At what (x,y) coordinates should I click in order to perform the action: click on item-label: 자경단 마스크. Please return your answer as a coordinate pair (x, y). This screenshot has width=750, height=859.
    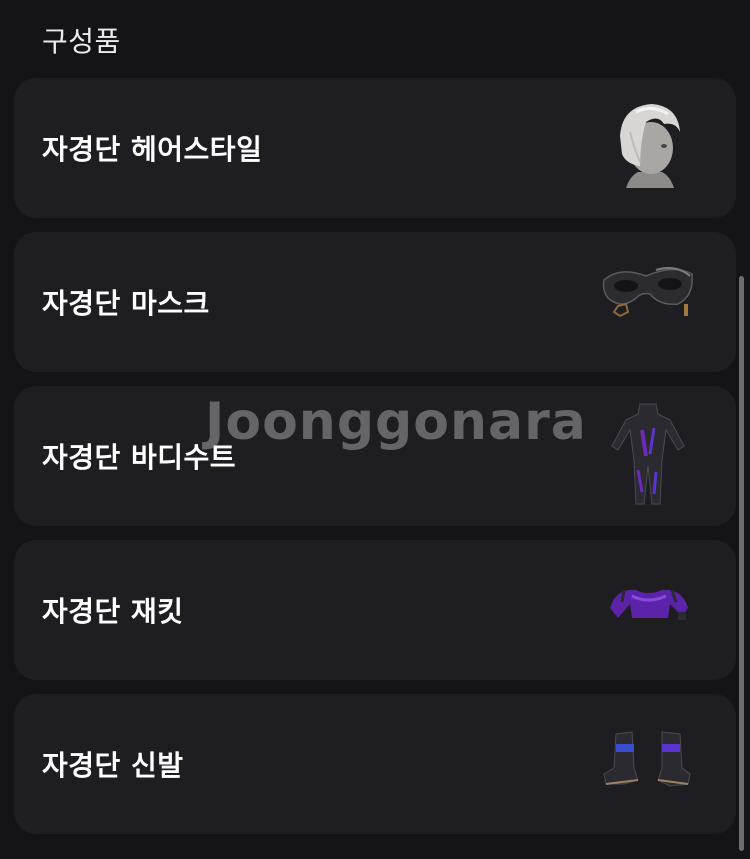
    Looking at the image, I should click on (126, 303).